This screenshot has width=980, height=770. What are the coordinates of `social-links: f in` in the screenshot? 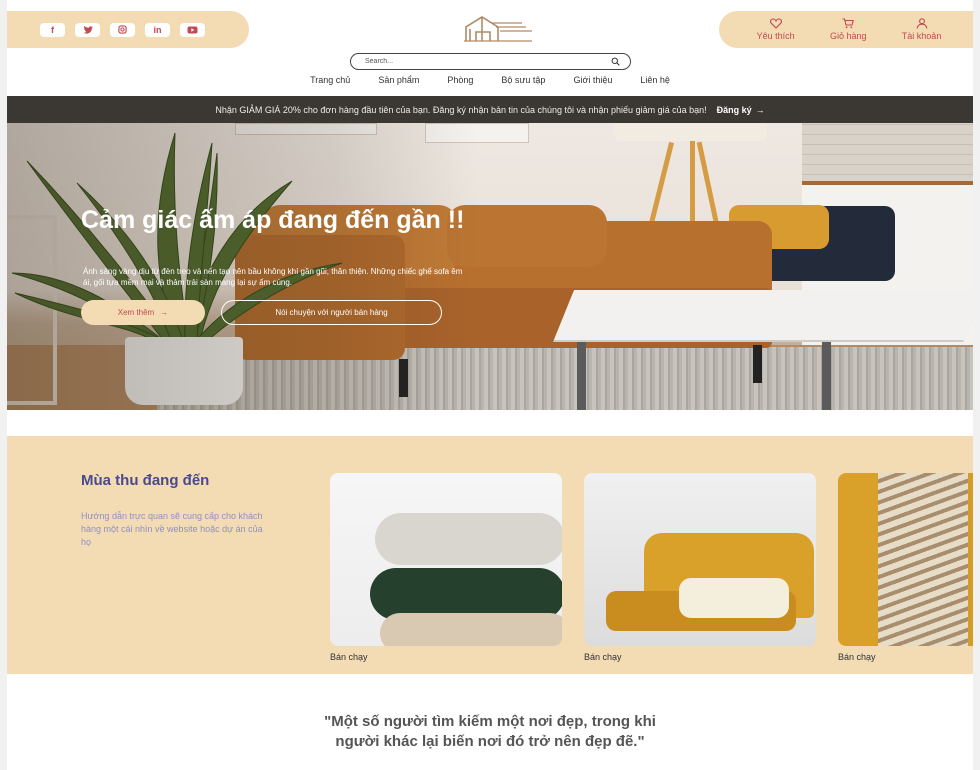 It's located at (128, 29).